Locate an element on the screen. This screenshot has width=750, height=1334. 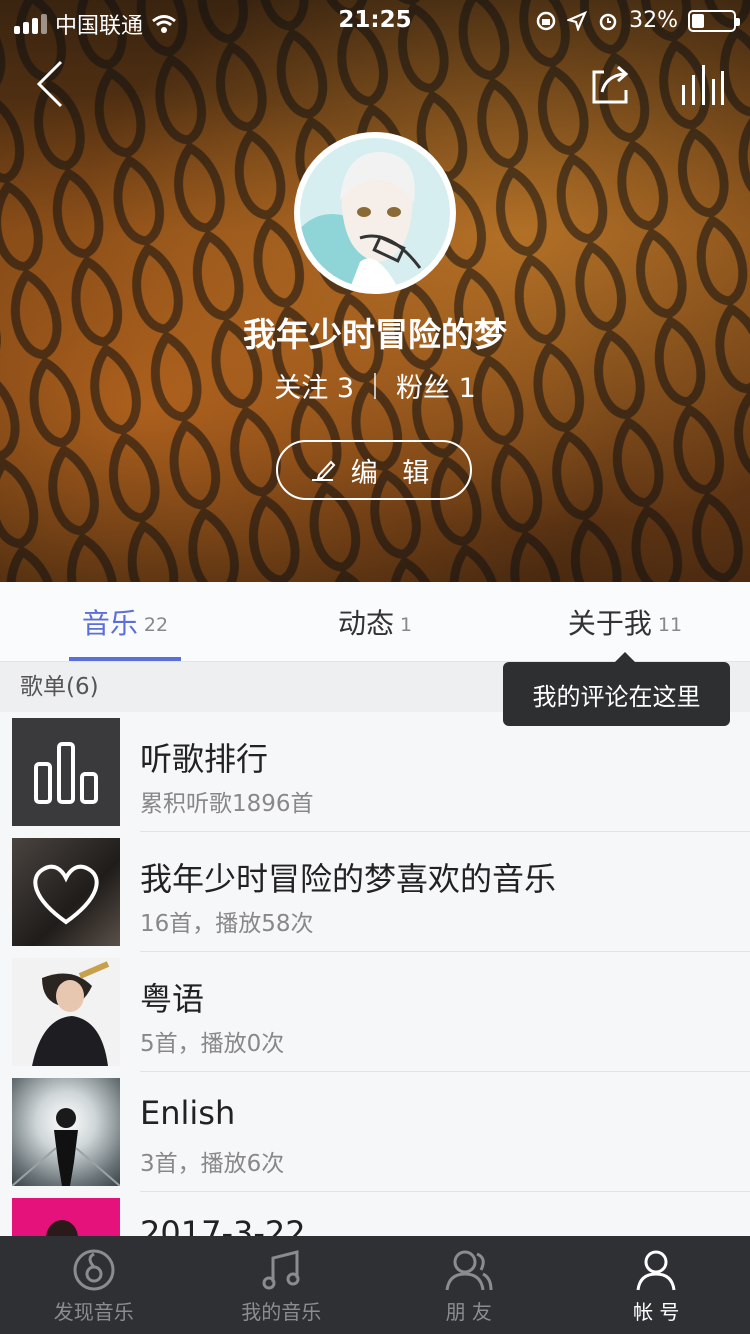
profile-name: 我年少时冒险的梦 is located at coordinates (375, 334).